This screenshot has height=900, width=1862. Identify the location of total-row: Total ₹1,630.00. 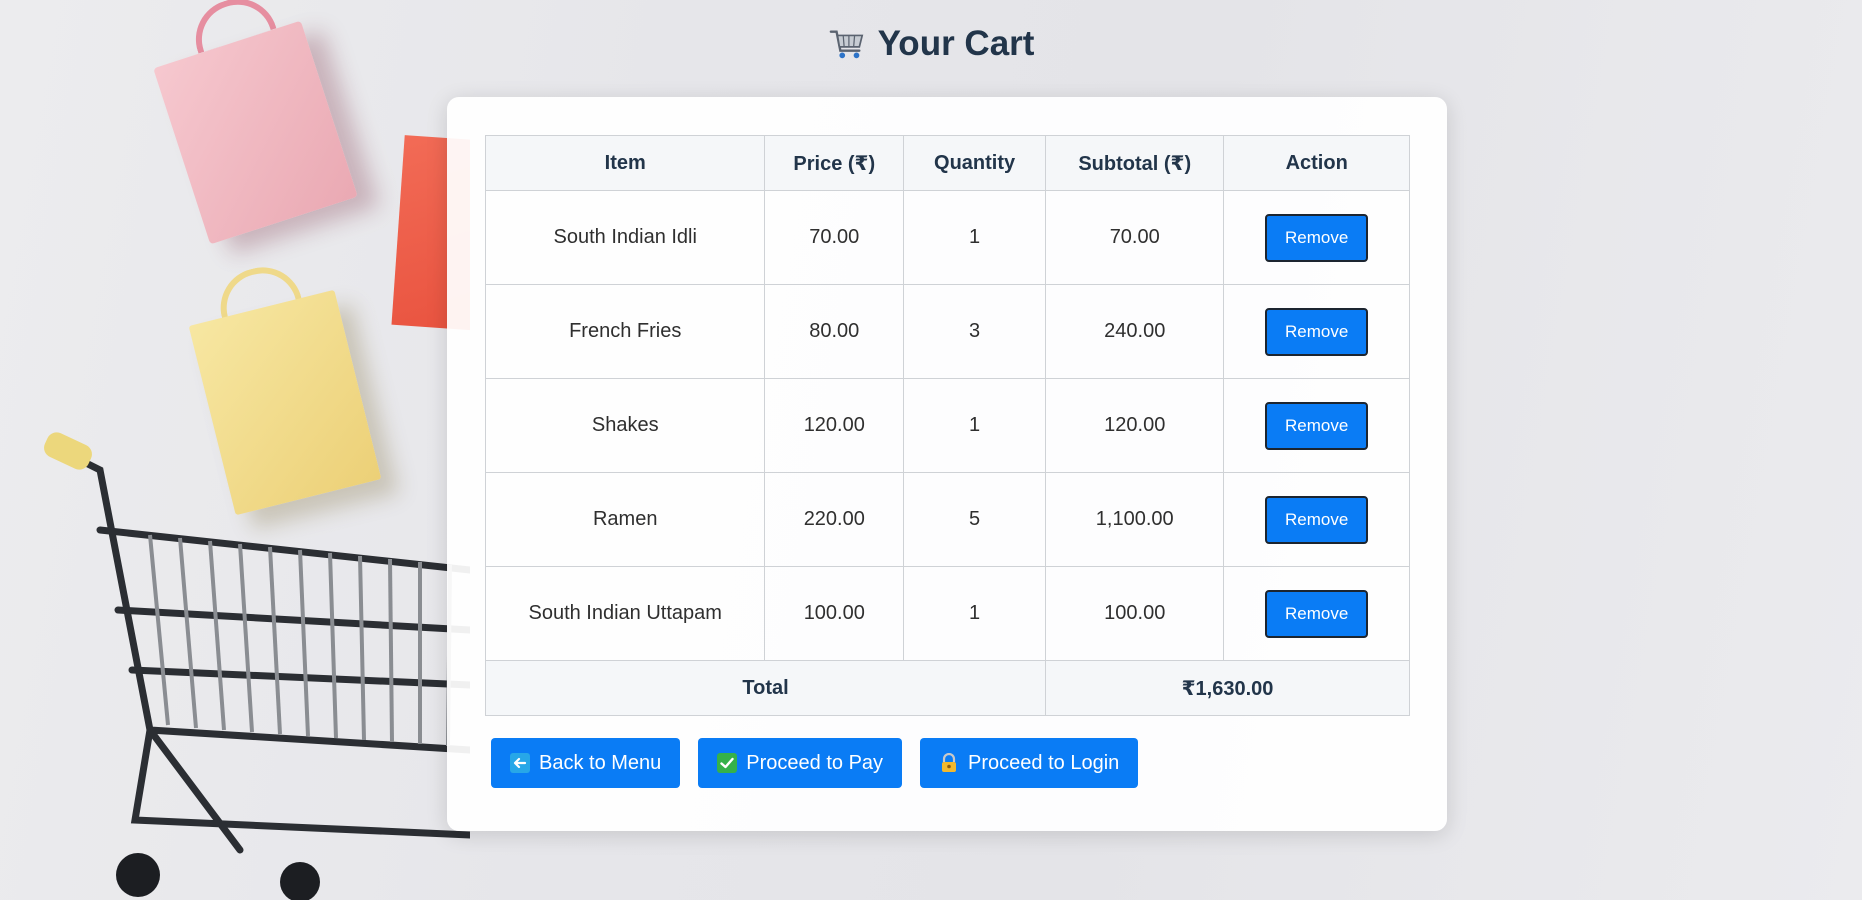
(947, 688).